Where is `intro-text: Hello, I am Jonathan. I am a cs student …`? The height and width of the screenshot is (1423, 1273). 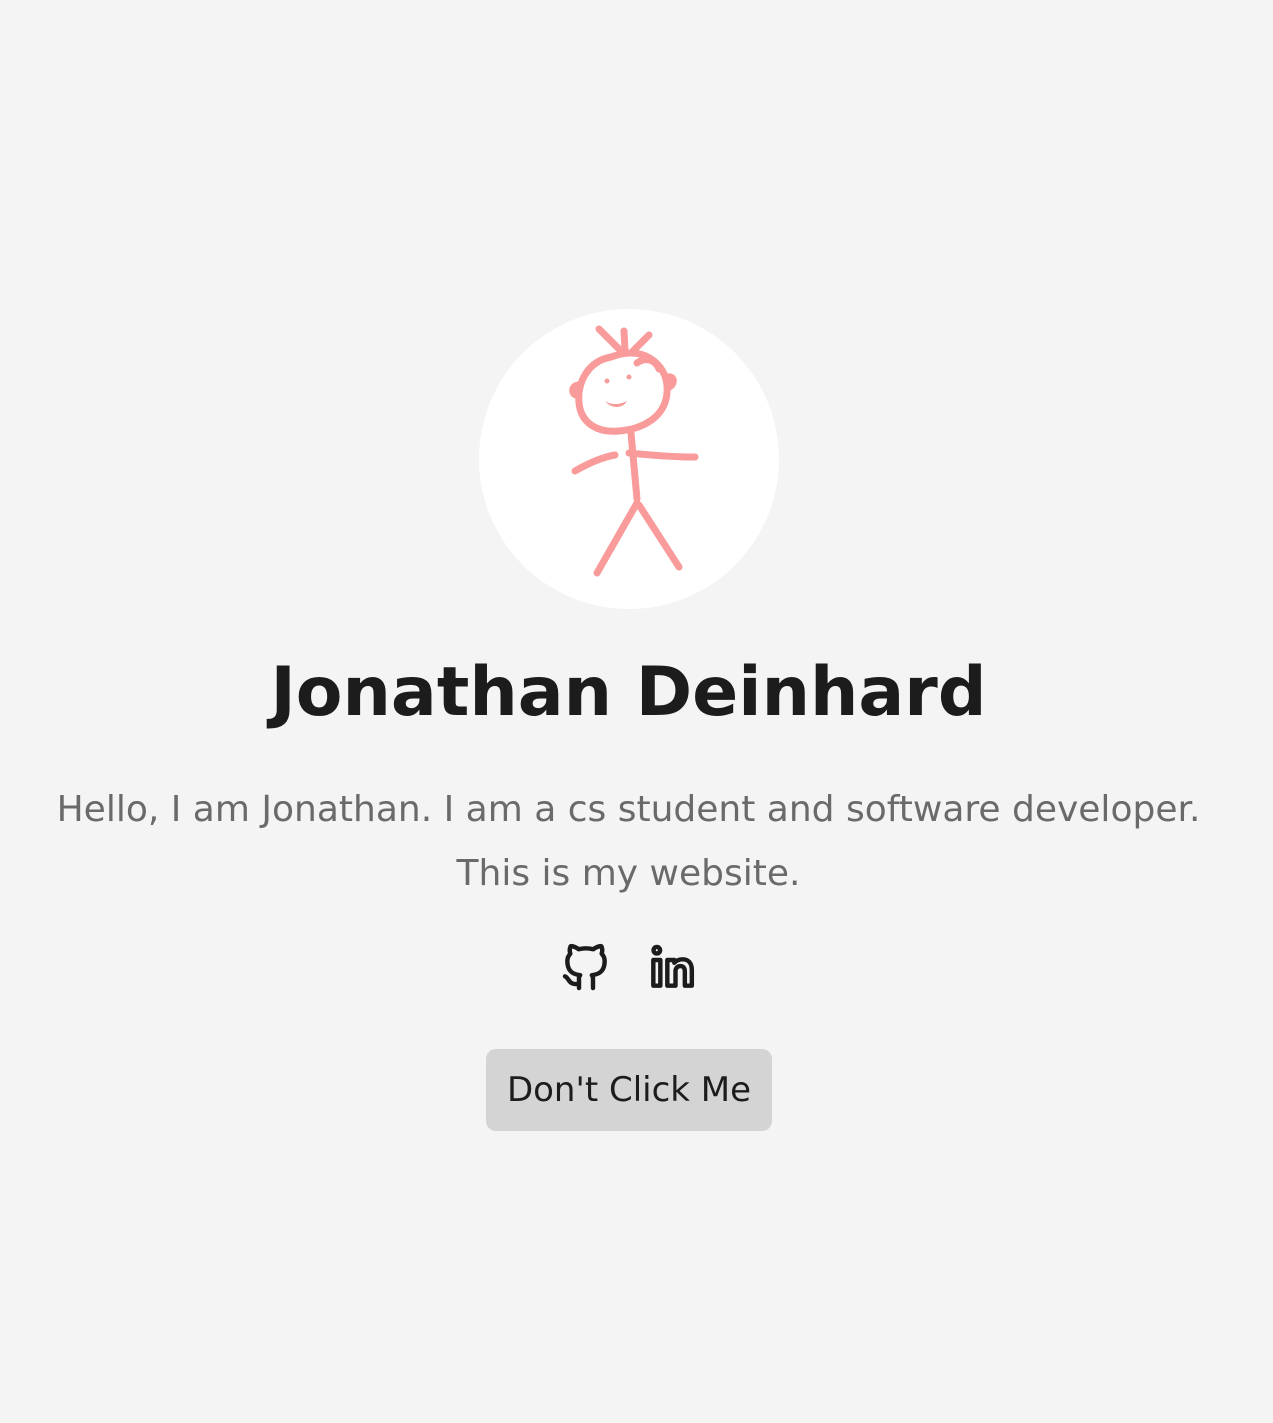
intro-text: Hello, I am Jonathan. I am a cs student … is located at coordinates (628, 842).